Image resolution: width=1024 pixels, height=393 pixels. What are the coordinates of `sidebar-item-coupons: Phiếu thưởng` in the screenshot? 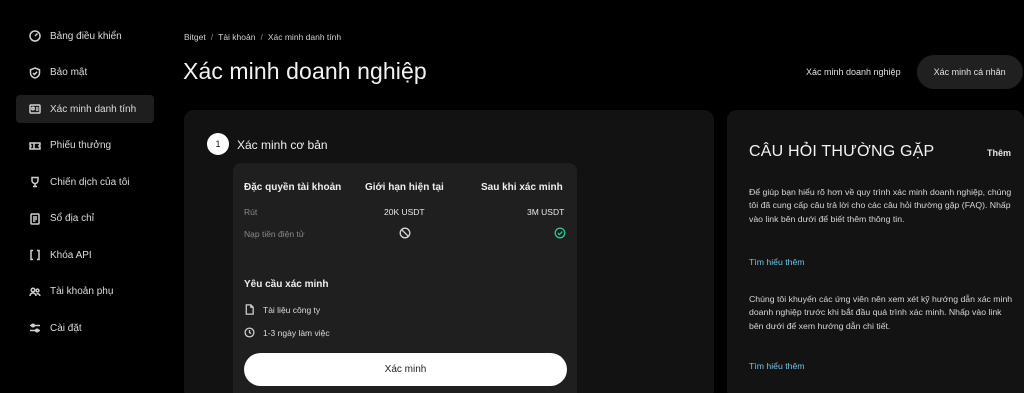 It's located at (85, 146).